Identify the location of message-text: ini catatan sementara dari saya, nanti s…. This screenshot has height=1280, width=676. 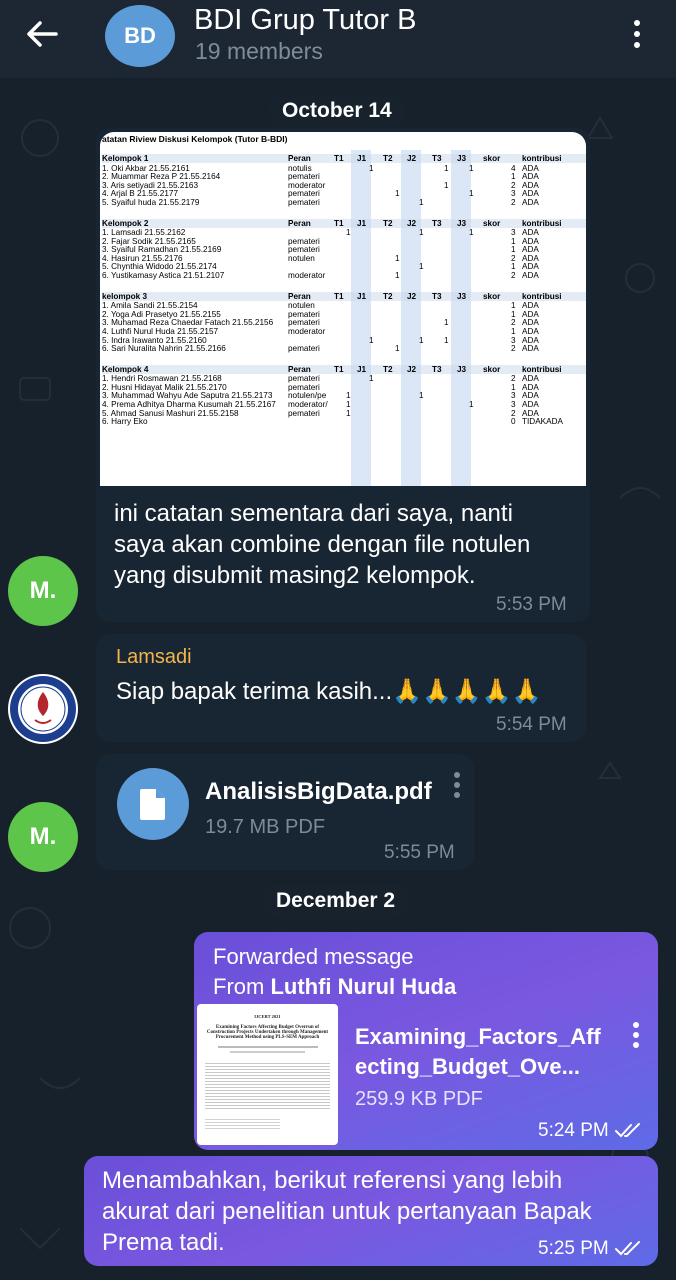
(349, 544).